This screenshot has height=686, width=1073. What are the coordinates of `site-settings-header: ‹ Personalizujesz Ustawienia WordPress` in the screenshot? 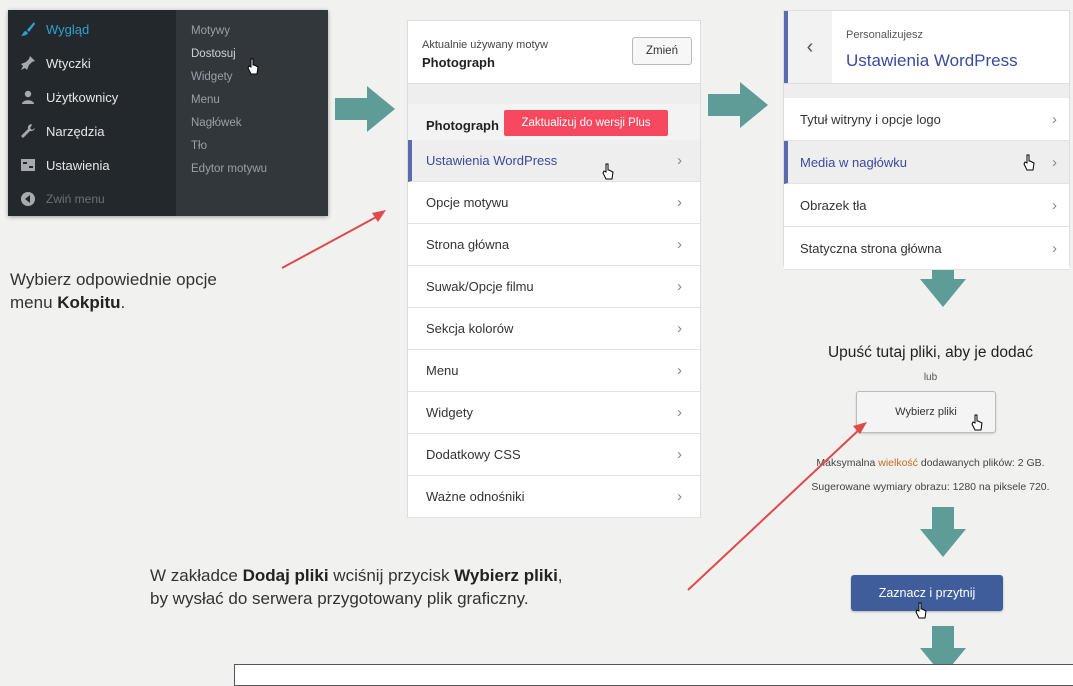 It's located at (926, 47).